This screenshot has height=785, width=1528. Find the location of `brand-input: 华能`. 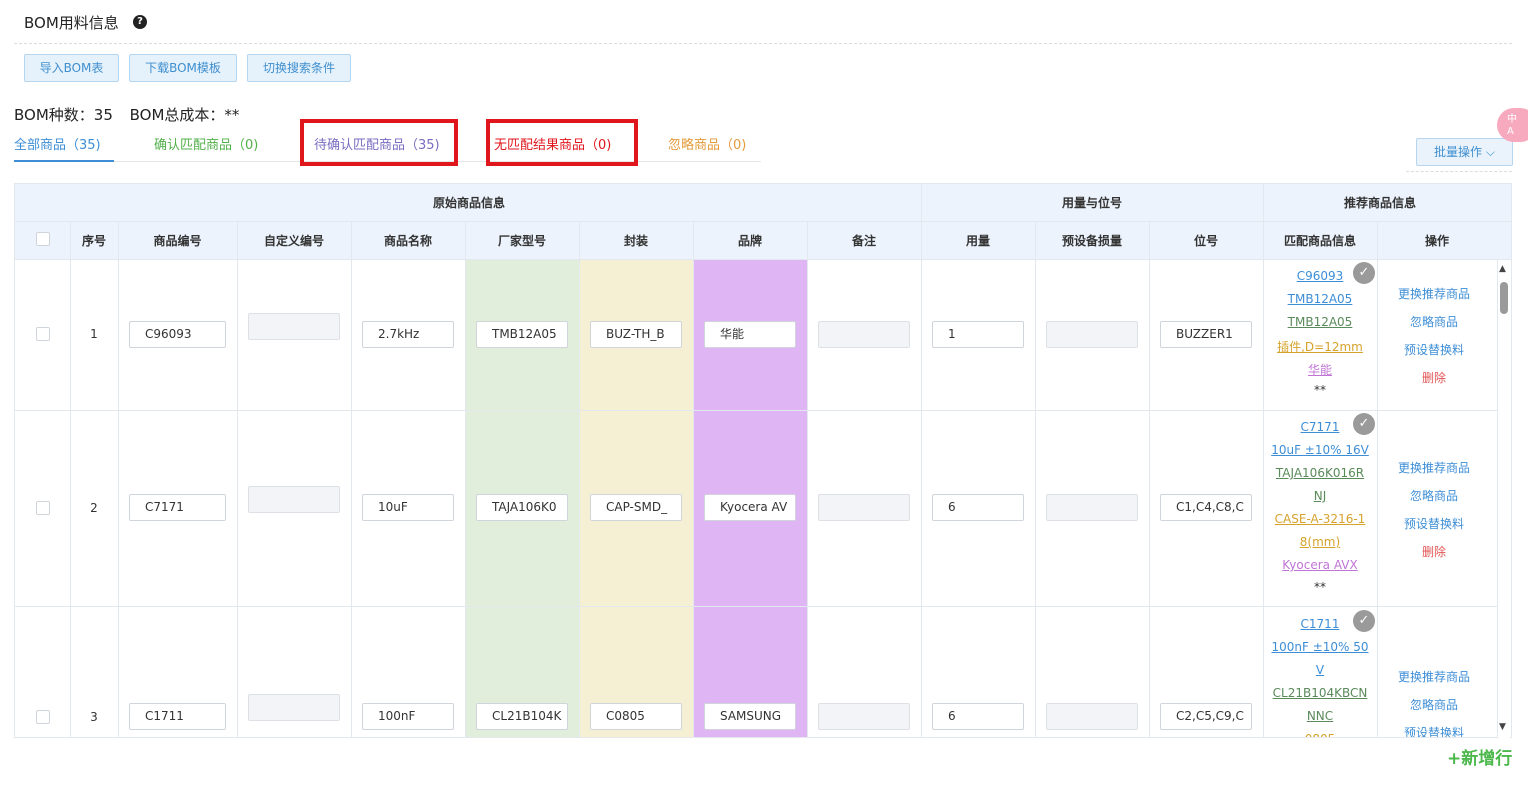

brand-input: 华能 is located at coordinates (750, 334).